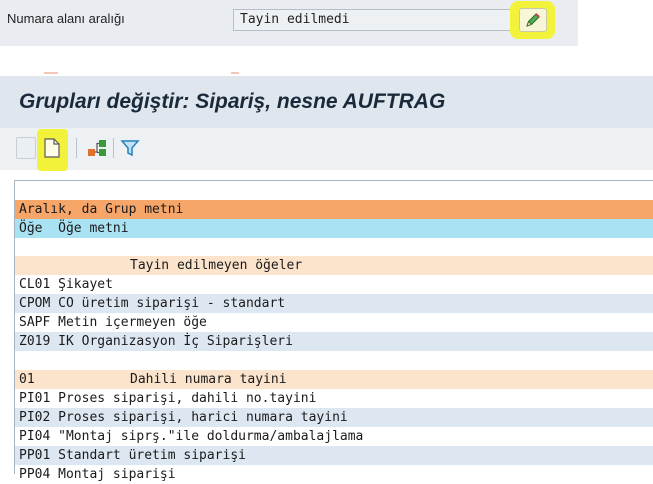 The height and width of the screenshot is (484, 653). I want to click on item-code: PP01, so click(35, 455).